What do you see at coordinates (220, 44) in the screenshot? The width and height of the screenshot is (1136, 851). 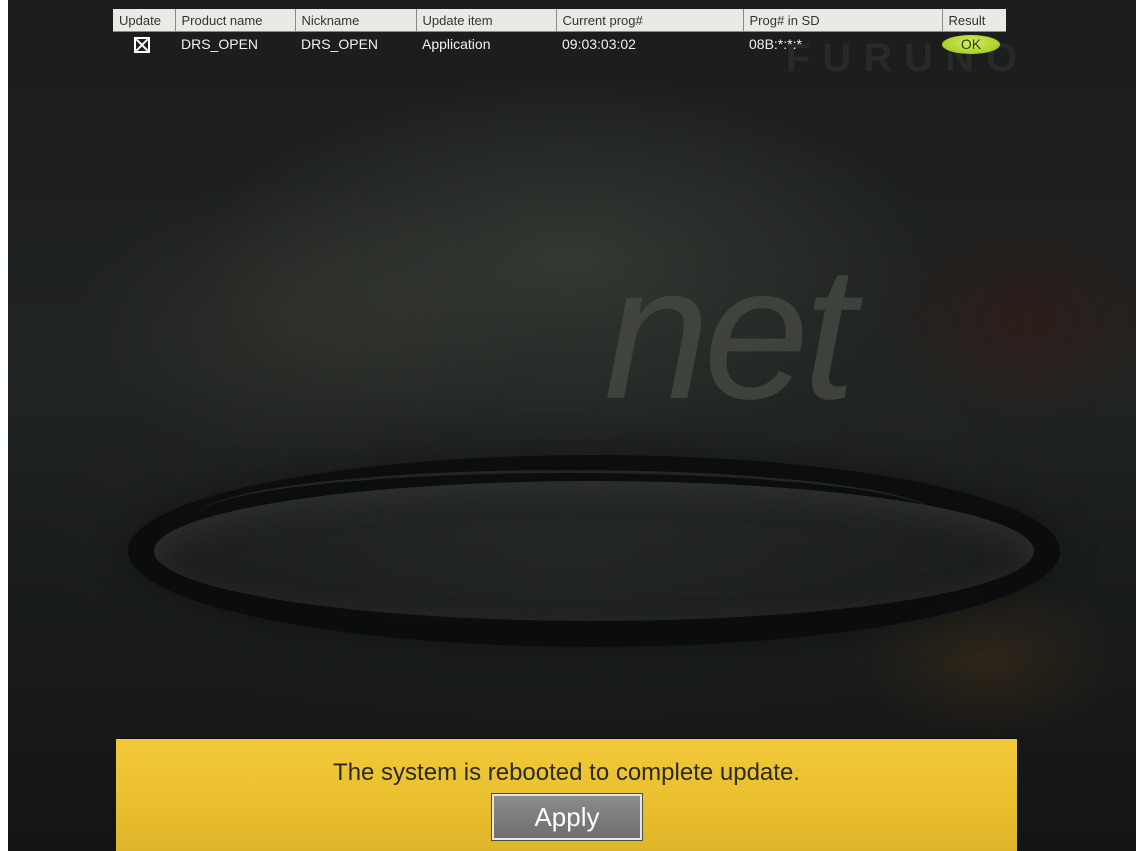 I see `product-name-cell: DRS_OPEN` at bounding box center [220, 44].